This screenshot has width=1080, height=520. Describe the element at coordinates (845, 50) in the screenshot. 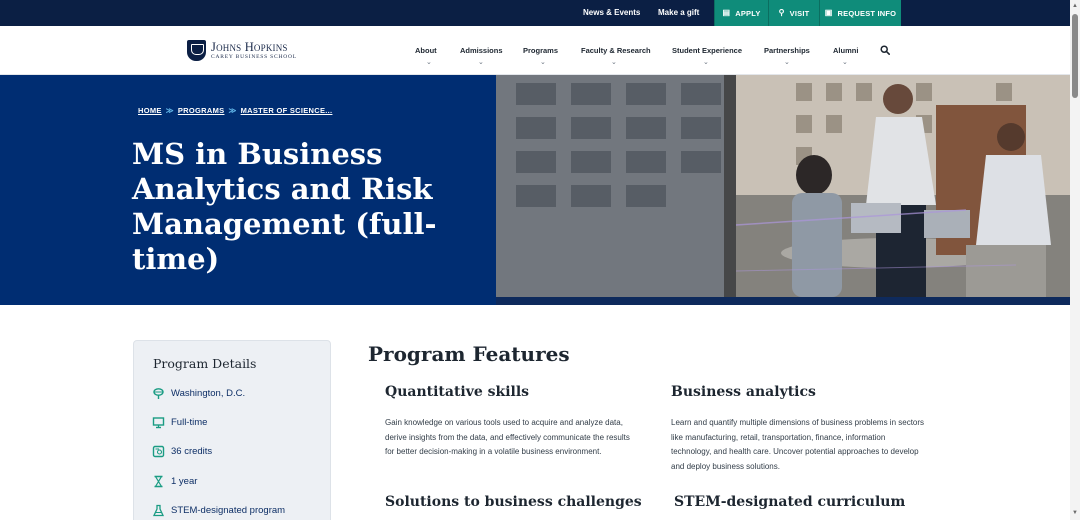

I see `nav-item-alumni: Alumni` at that location.